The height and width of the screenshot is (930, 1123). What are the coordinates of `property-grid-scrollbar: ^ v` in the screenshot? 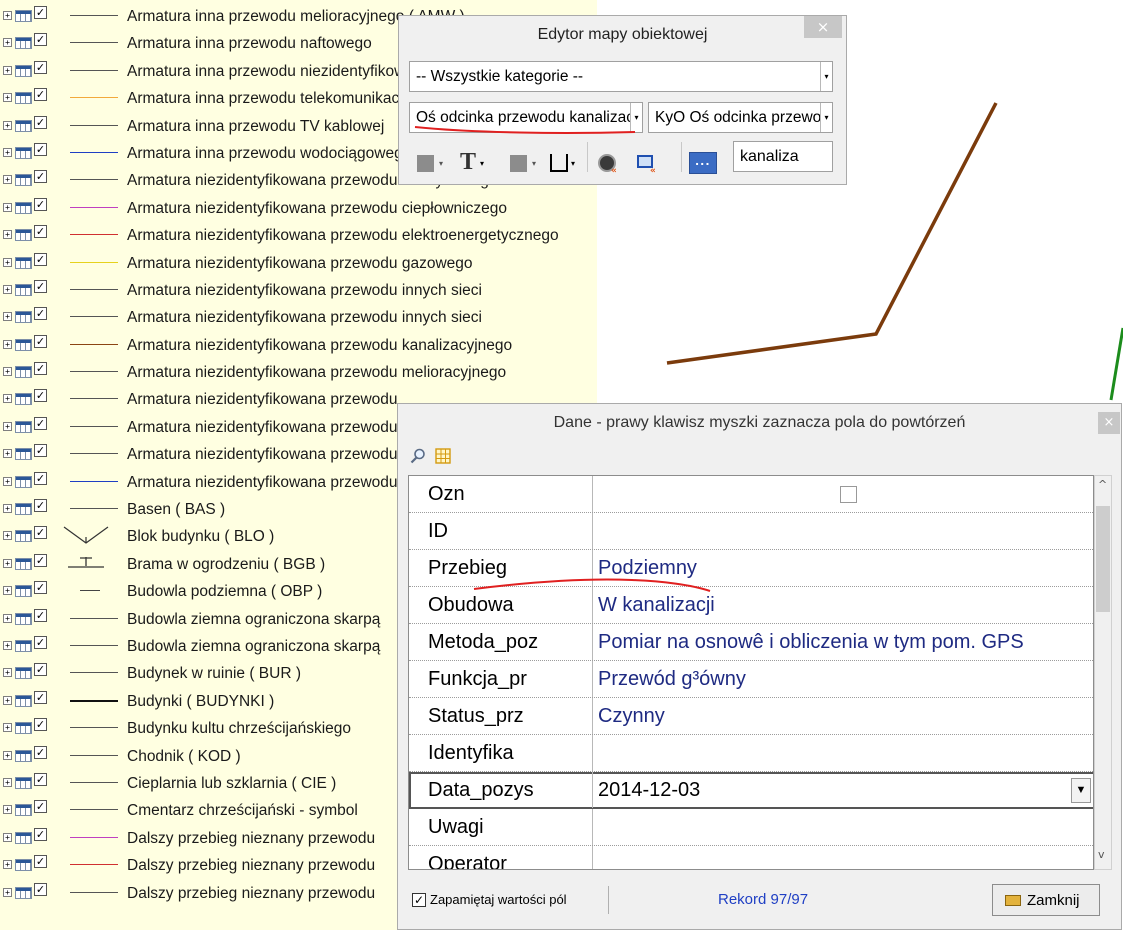 It's located at (1103, 672).